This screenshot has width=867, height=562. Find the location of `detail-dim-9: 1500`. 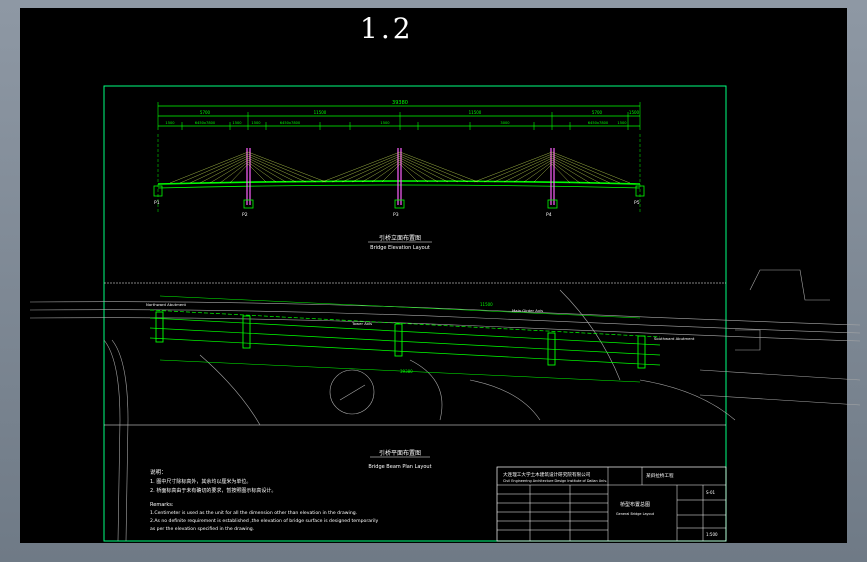

detail-dim-9: 1500 is located at coordinates (622, 123).